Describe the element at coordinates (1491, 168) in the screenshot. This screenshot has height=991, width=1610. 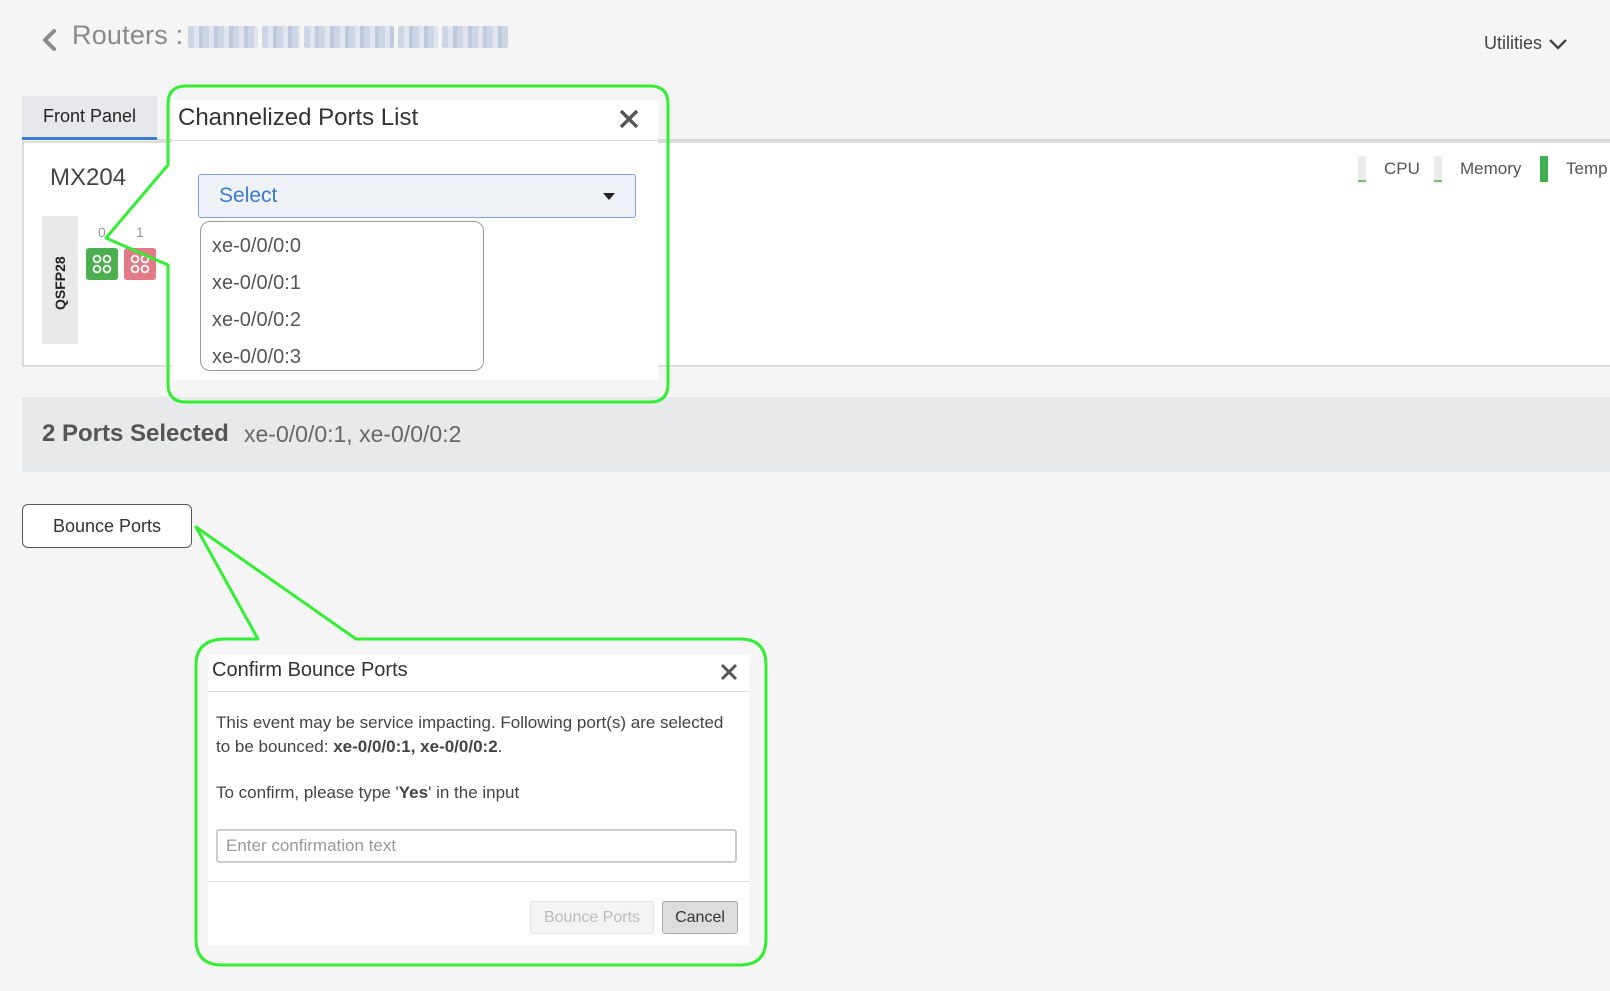
I see `legend-memory-label: Memory` at that location.